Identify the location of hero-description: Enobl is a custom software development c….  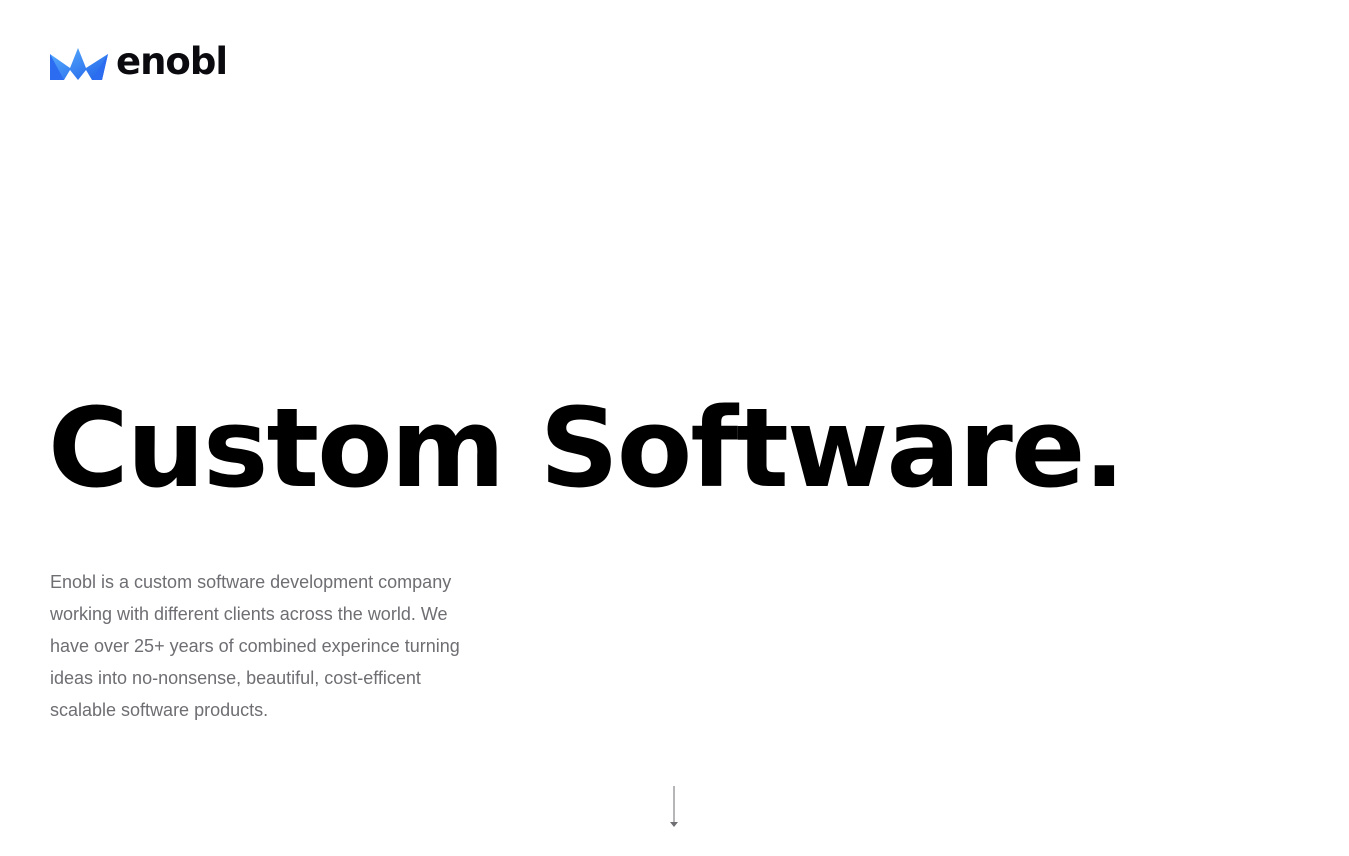
(255, 646).